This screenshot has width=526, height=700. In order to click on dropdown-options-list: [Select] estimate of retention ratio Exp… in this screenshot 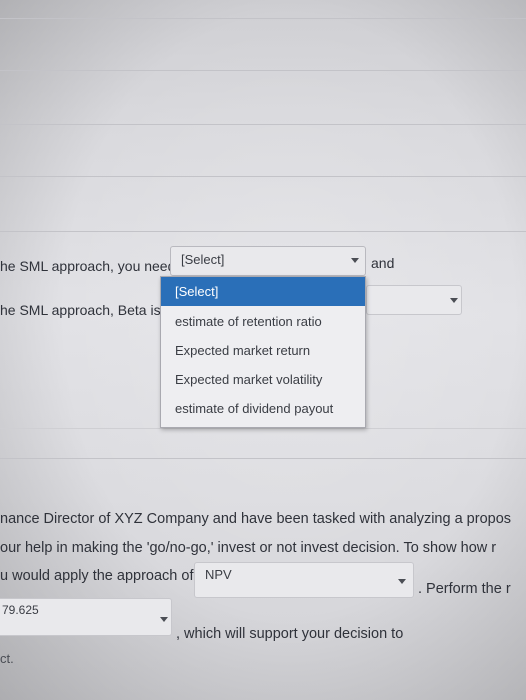, I will do `click(263, 352)`.